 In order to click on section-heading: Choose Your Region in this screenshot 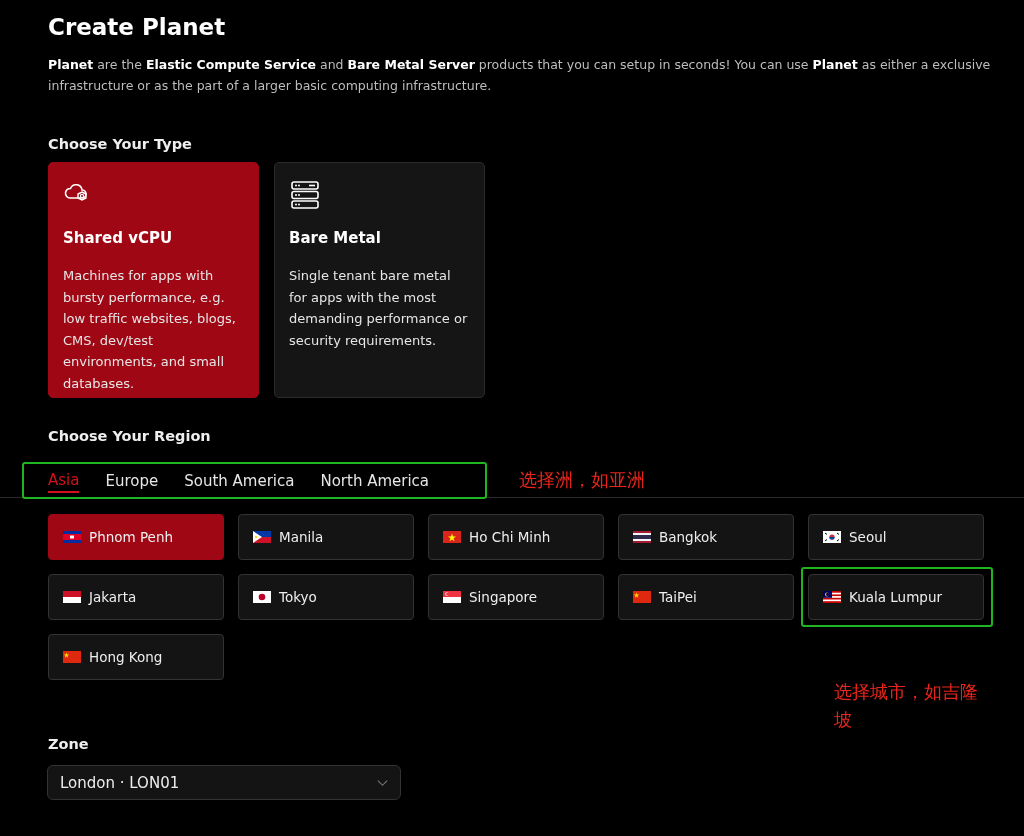, I will do `click(130, 436)`.